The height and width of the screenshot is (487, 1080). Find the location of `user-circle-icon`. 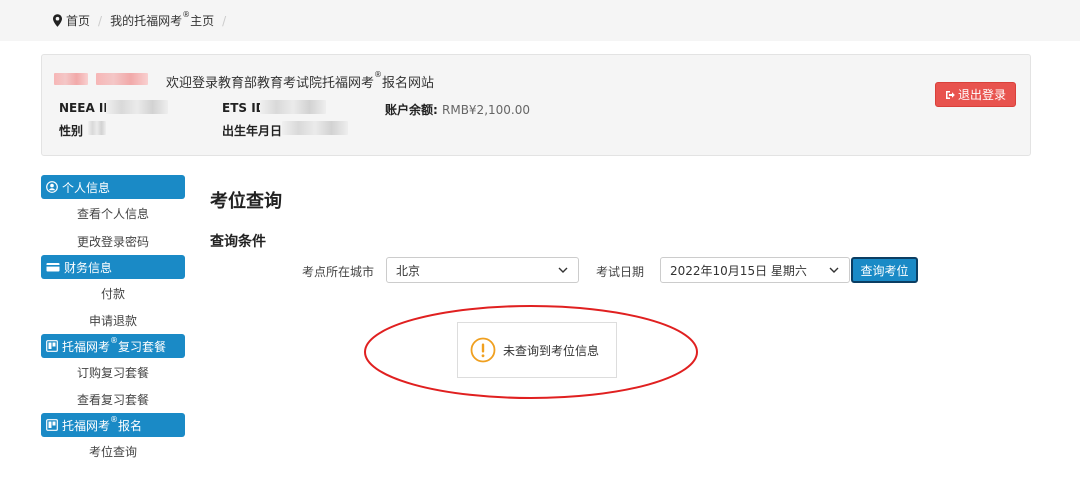

user-circle-icon is located at coordinates (52, 187).